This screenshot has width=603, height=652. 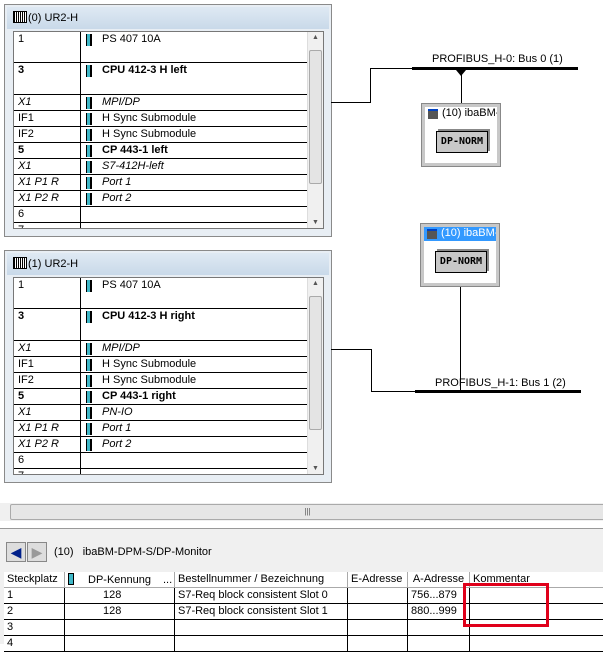 What do you see at coordinates (460, 255) in the screenshot?
I see `device-ibabm-bus1: (10) ibaBM- DP-NORM` at bounding box center [460, 255].